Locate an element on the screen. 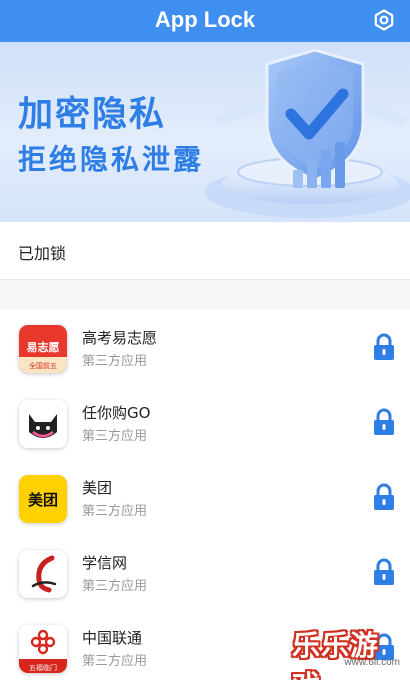  app-row-meituan: 美团 美团 第三方应用 is located at coordinates (205, 512).